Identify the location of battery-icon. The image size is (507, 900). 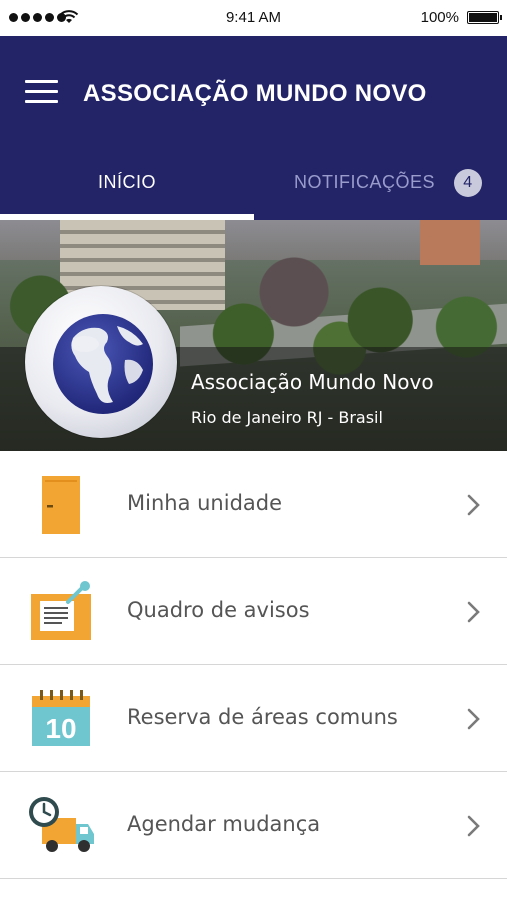
(484, 17).